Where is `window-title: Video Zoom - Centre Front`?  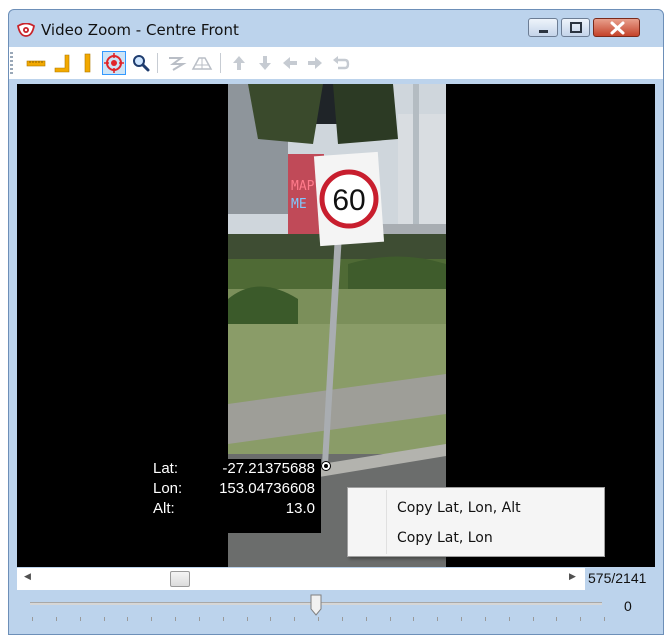
window-title: Video Zoom - Centre Front is located at coordinates (140, 30).